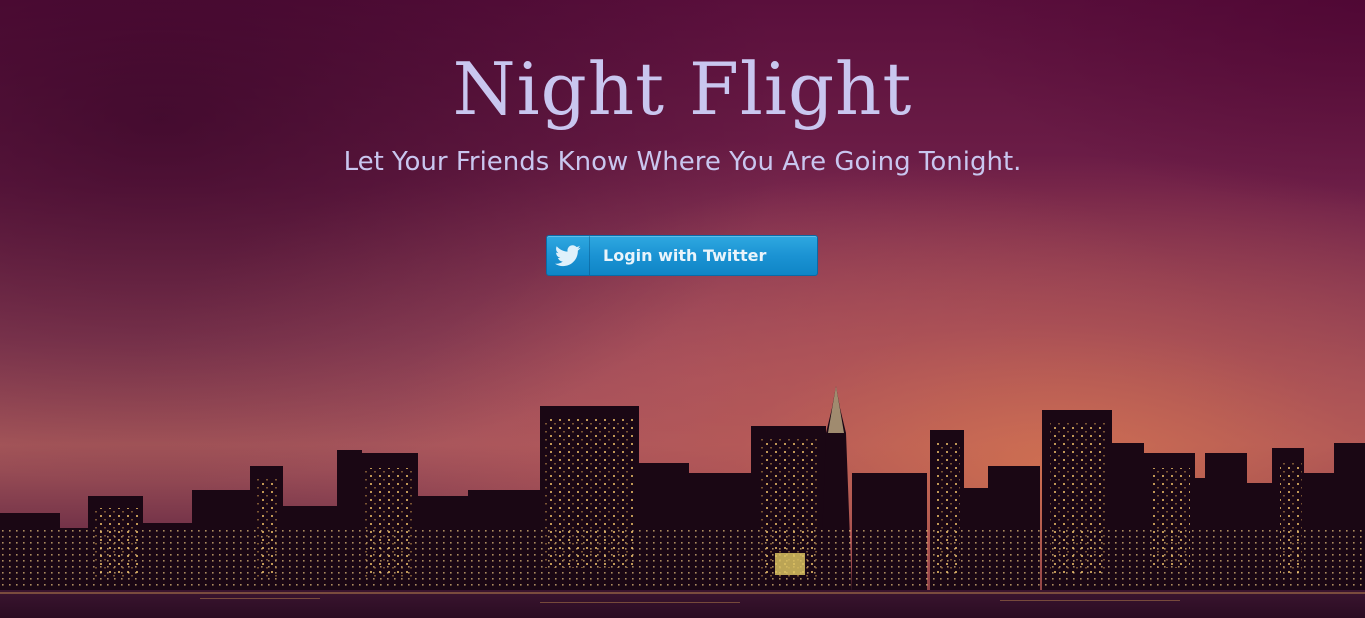 Image resolution: width=1365 pixels, height=618 pixels. I want to click on spire-highlight, so click(836, 409).